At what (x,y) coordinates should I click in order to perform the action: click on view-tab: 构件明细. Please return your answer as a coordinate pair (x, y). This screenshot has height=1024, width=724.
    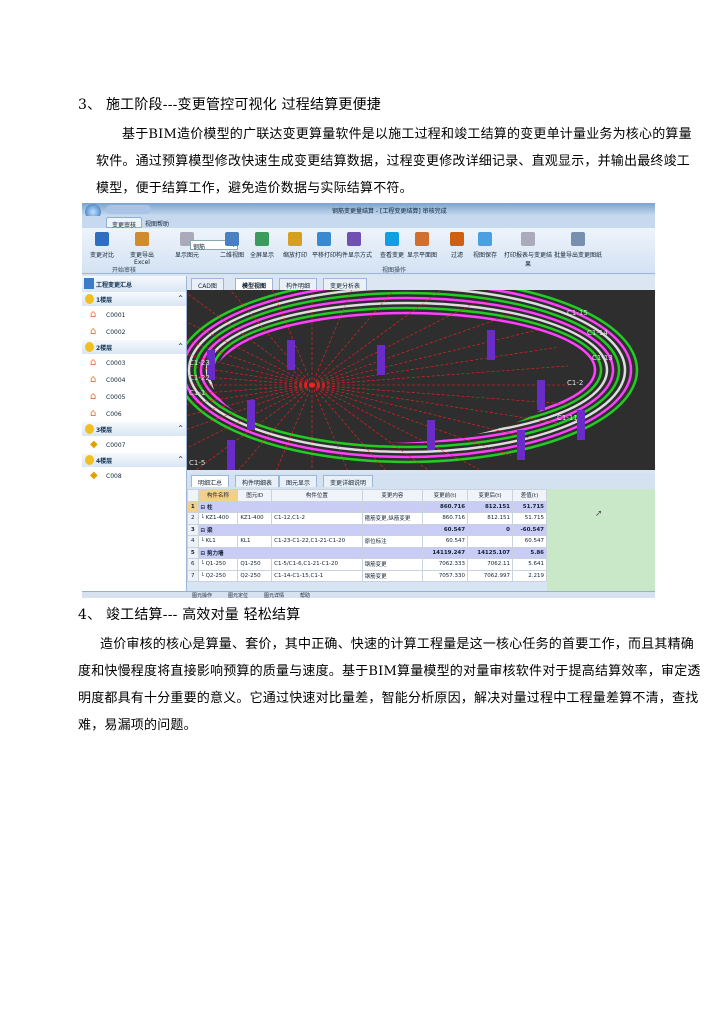
    Looking at the image, I should click on (298, 284).